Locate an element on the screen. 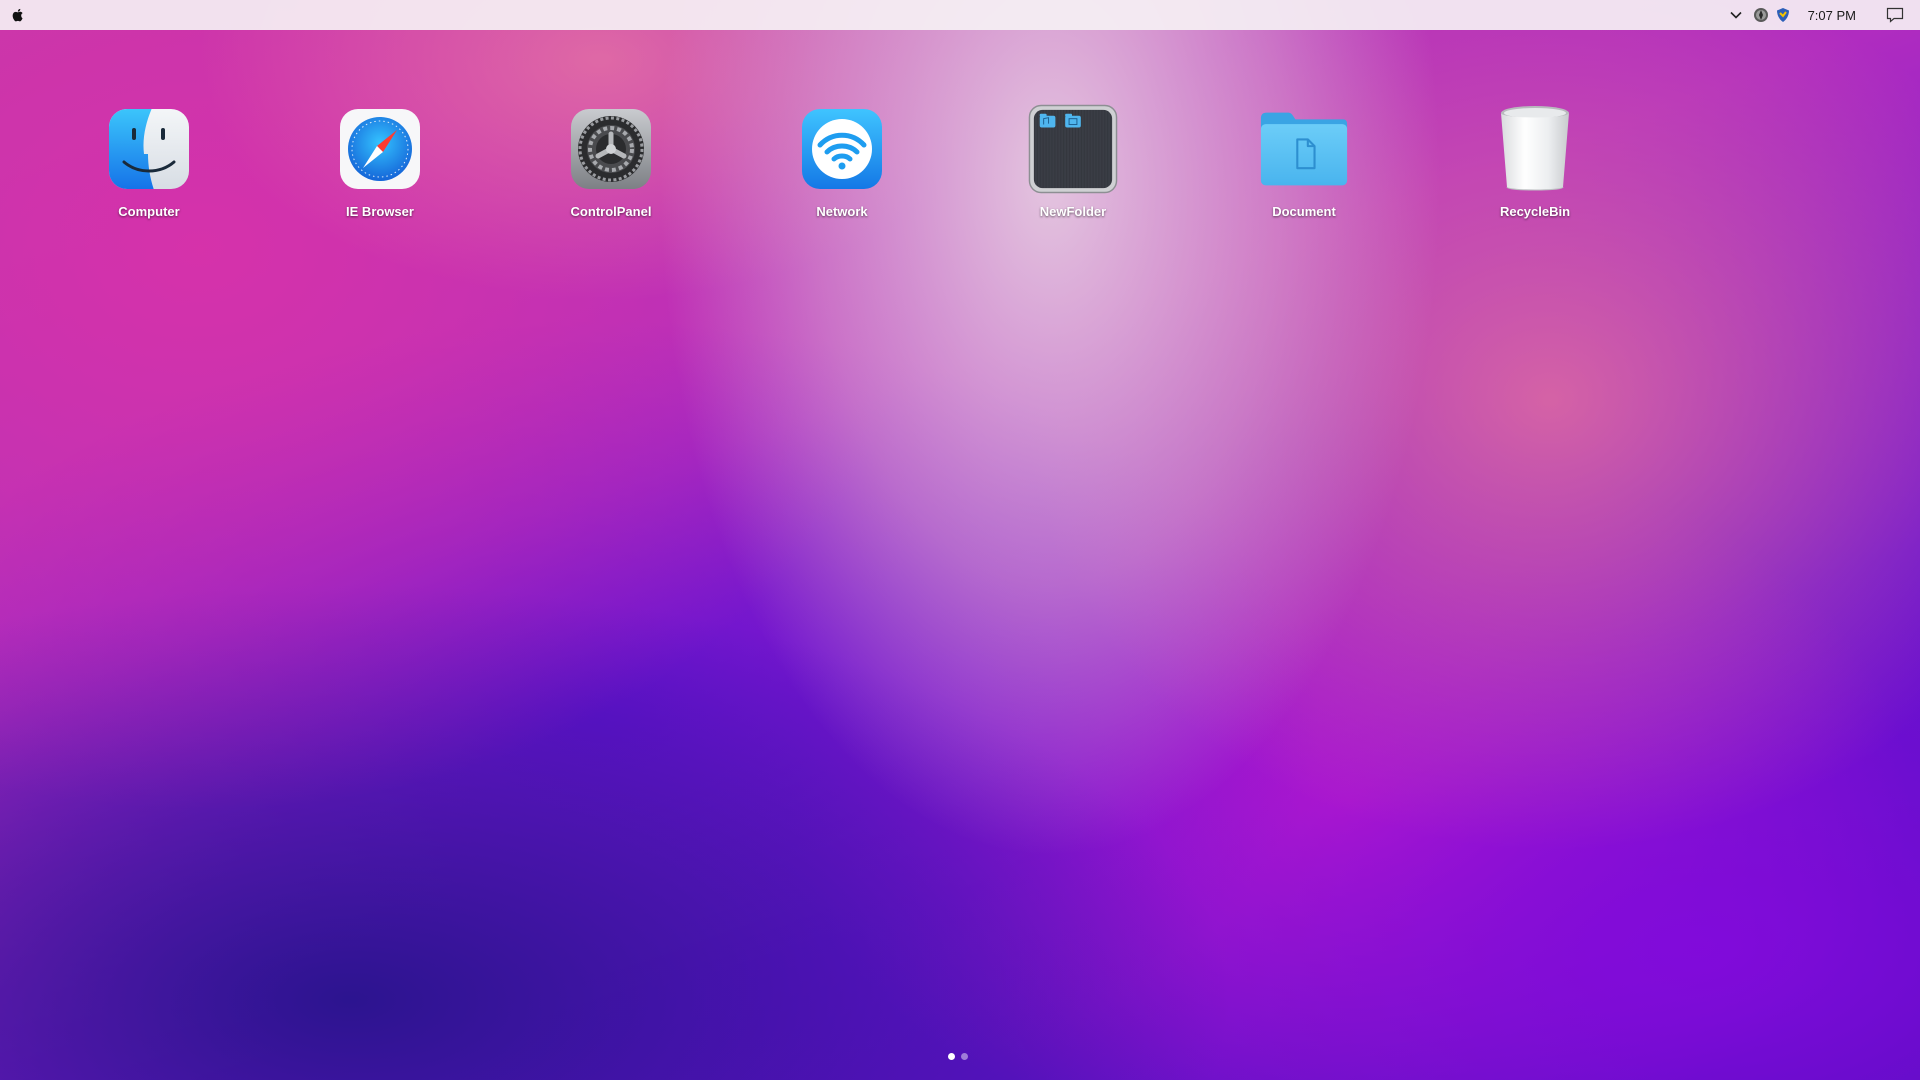  apple-icon is located at coordinates (18, 15).